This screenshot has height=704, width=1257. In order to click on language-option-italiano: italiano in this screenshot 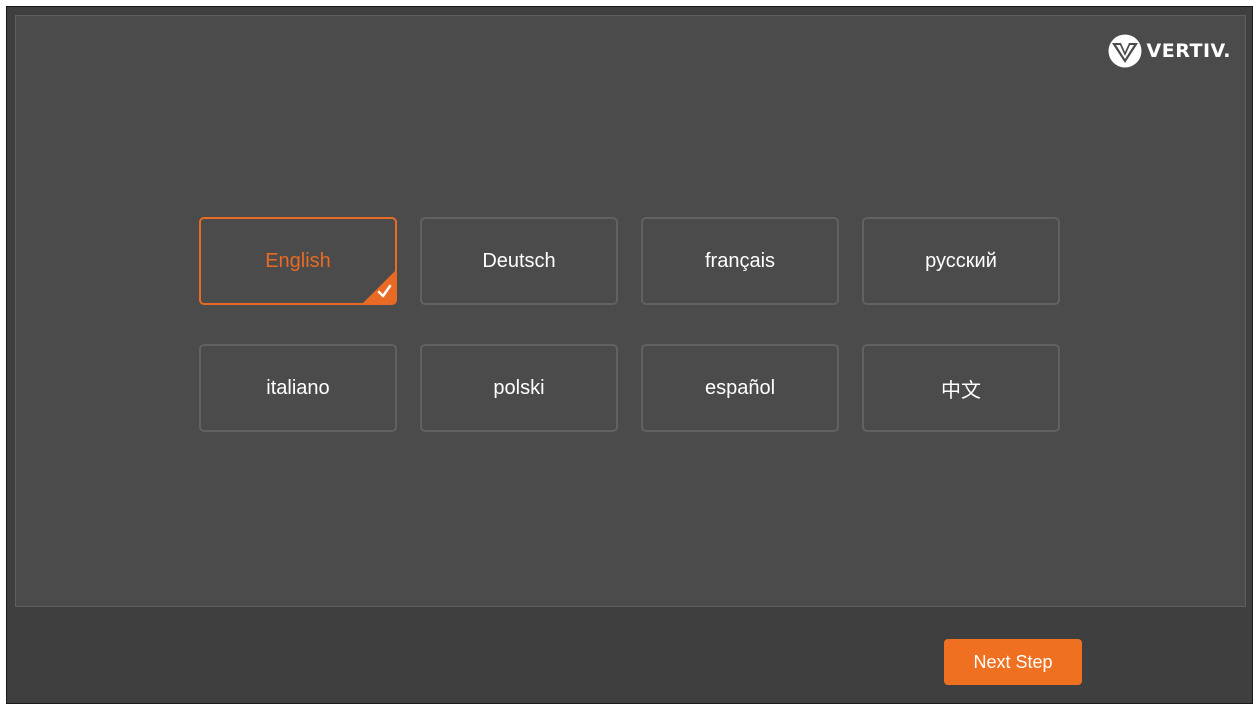, I will do `click(298, 388)`.